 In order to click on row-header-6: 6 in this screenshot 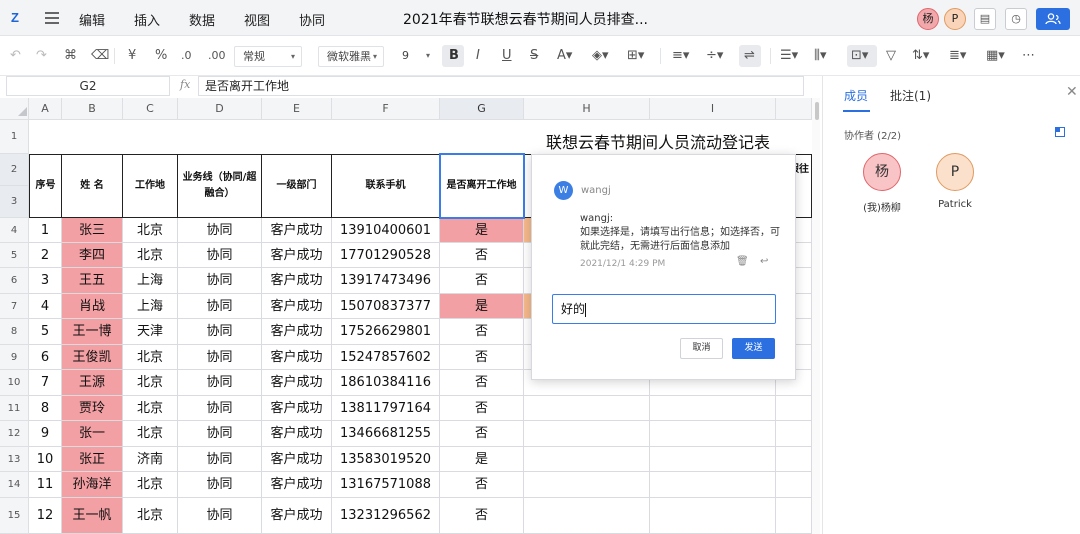, I will do `click(14, 281)`.